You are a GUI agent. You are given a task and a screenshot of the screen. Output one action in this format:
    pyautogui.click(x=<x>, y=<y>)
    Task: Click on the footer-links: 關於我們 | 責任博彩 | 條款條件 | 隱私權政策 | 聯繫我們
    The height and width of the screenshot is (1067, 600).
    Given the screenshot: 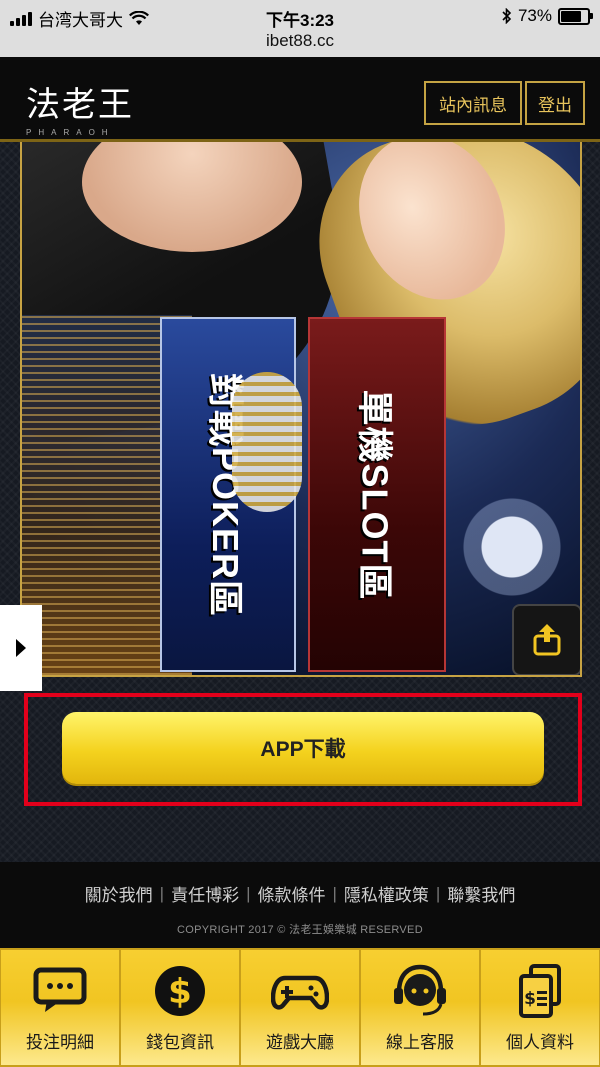 What is the action you would take?
    pyautogui.click(x=300, y=893)
    